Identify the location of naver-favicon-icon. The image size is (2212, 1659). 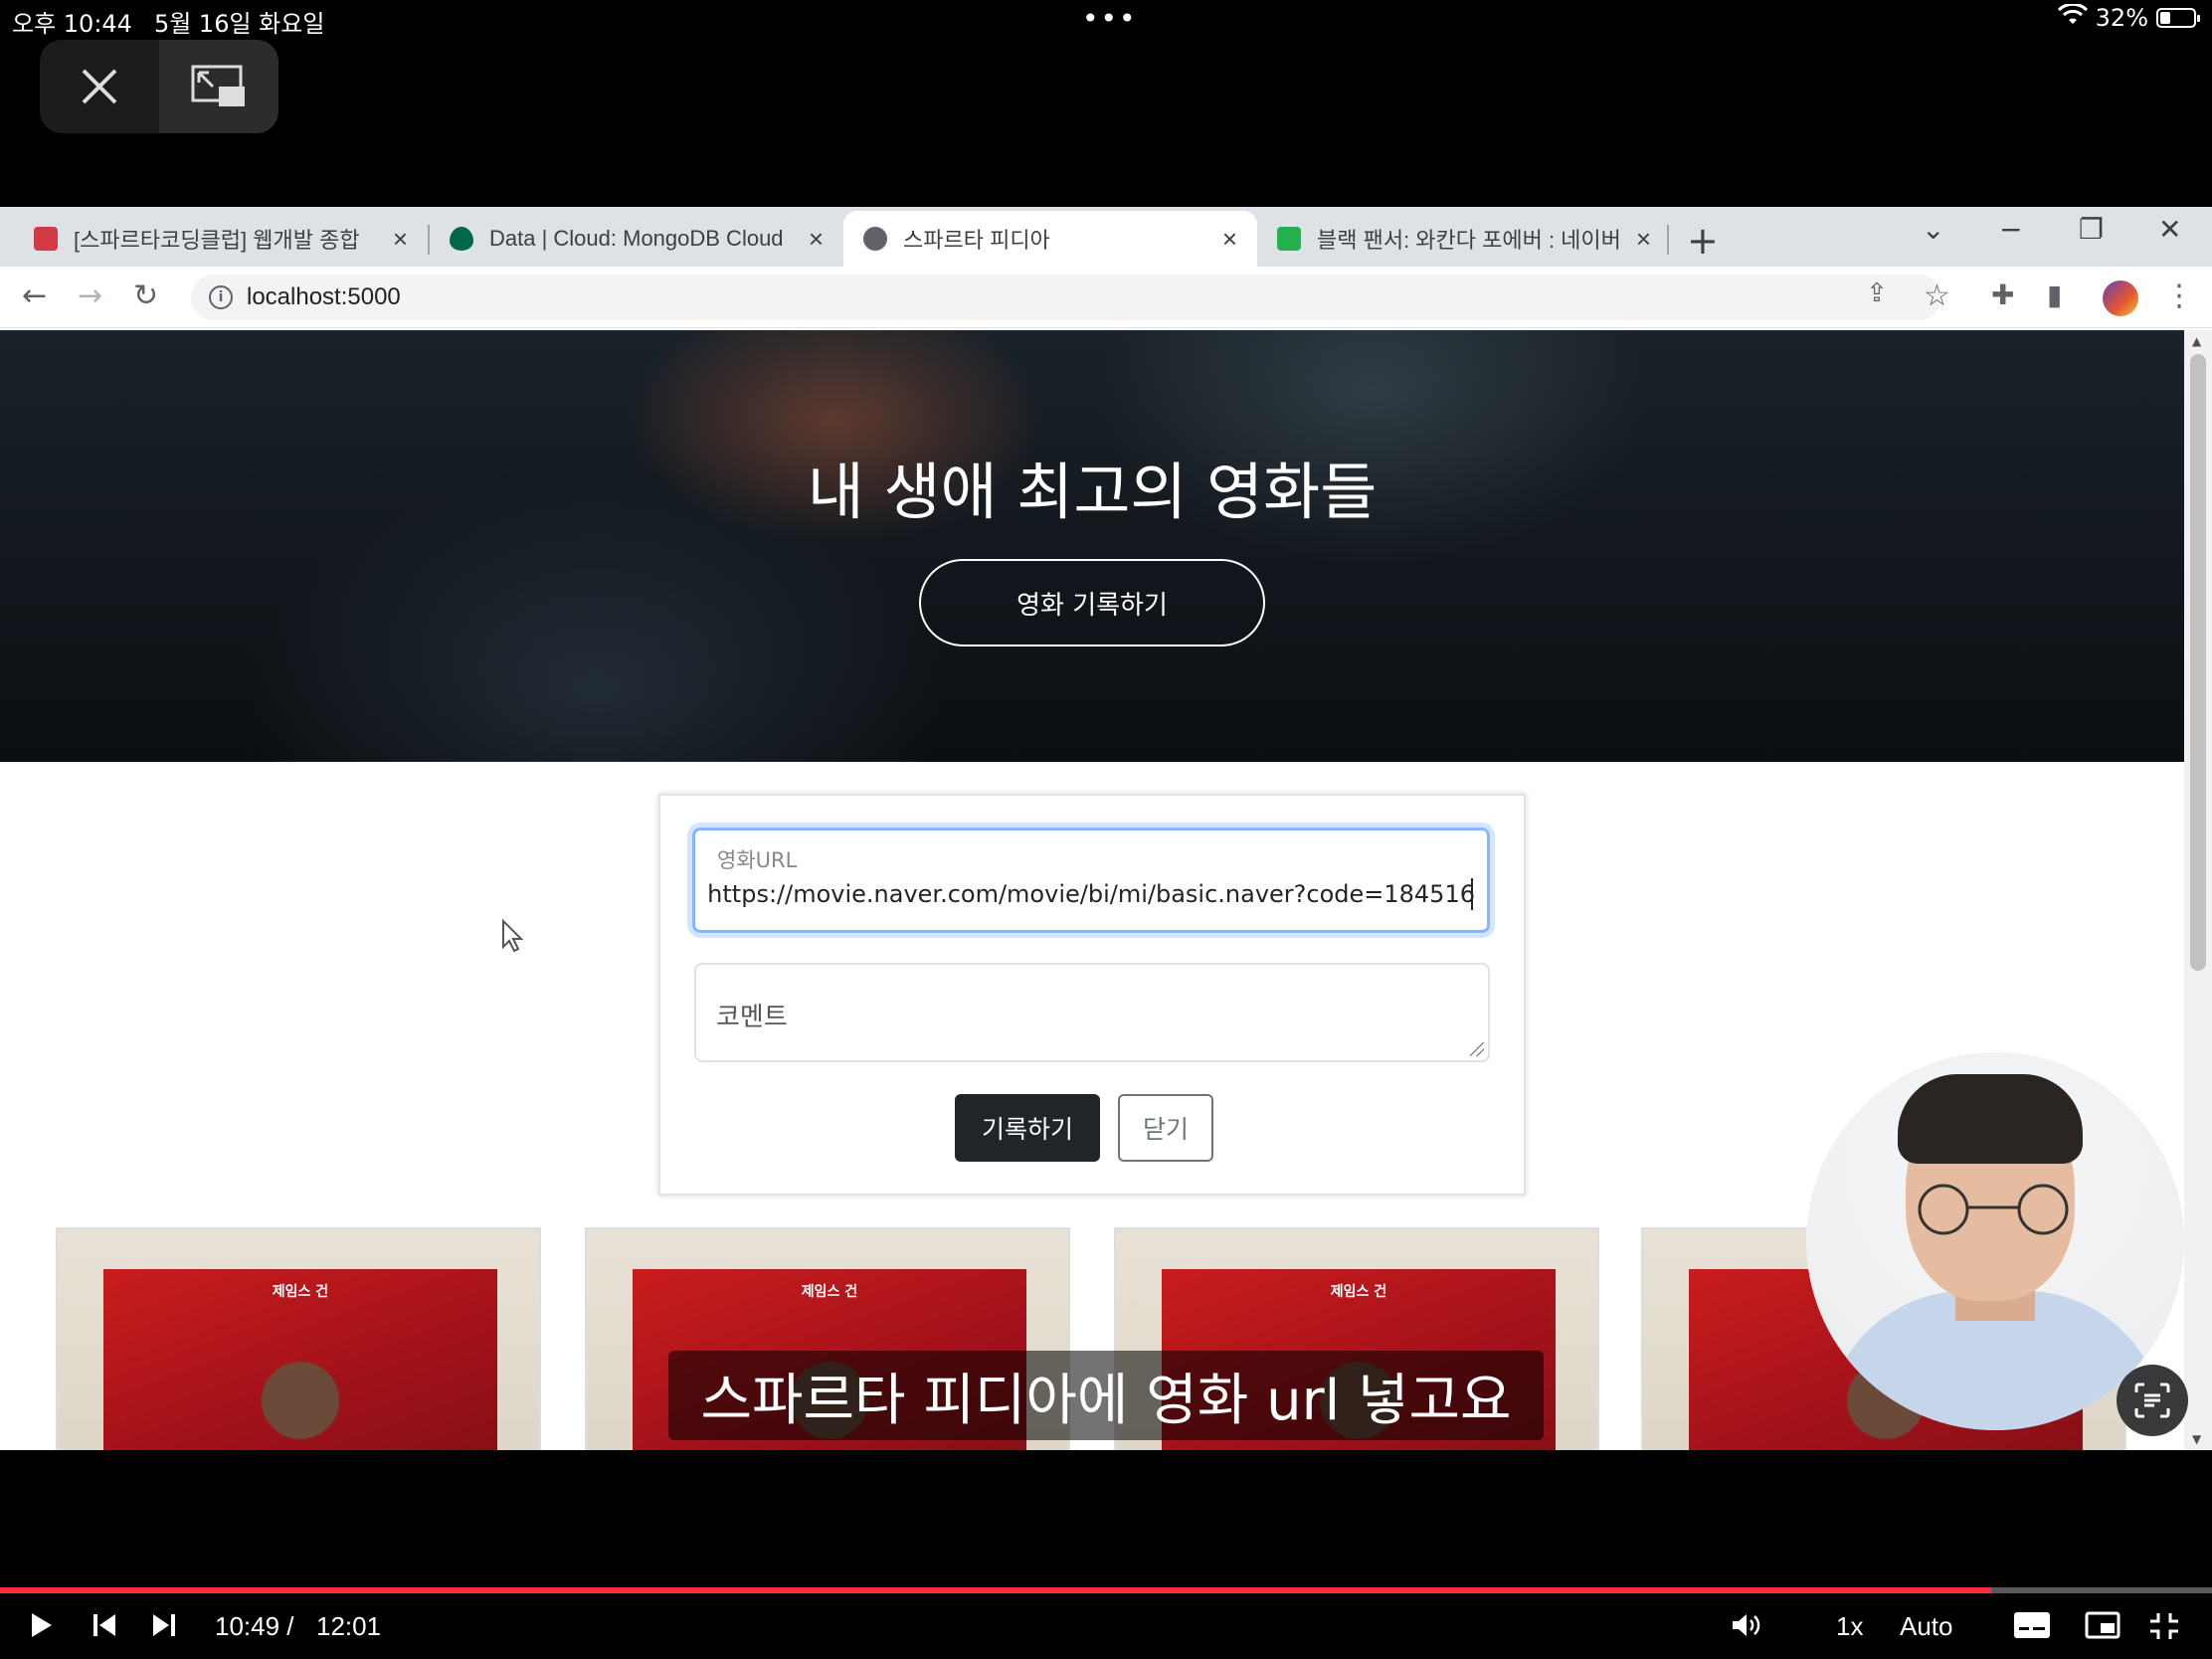
(1289, 239).